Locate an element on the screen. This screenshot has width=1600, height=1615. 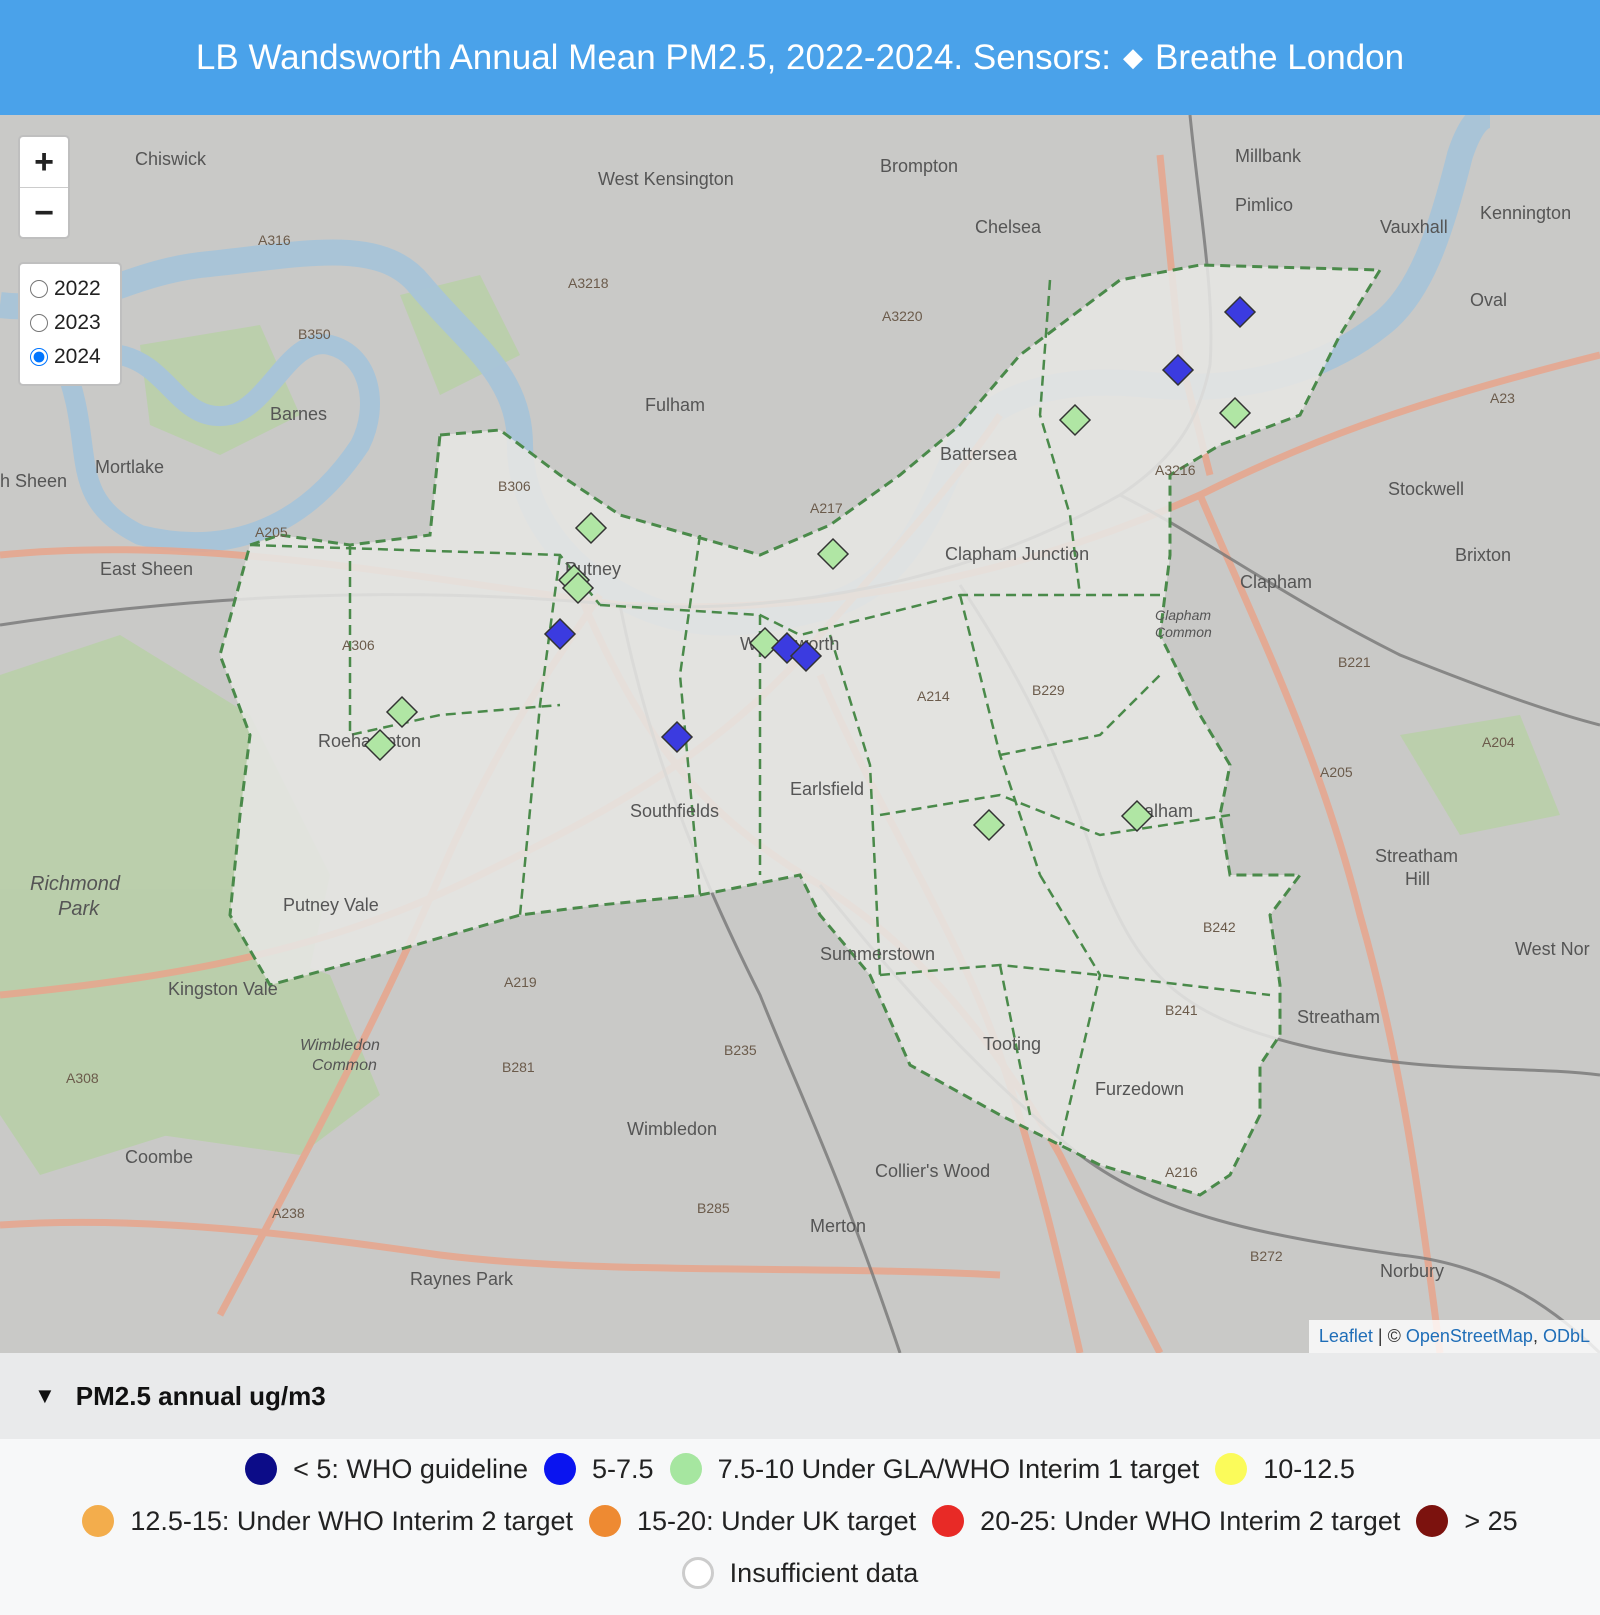
road-a3216: A3216 is located at coordinates (1175, 470).